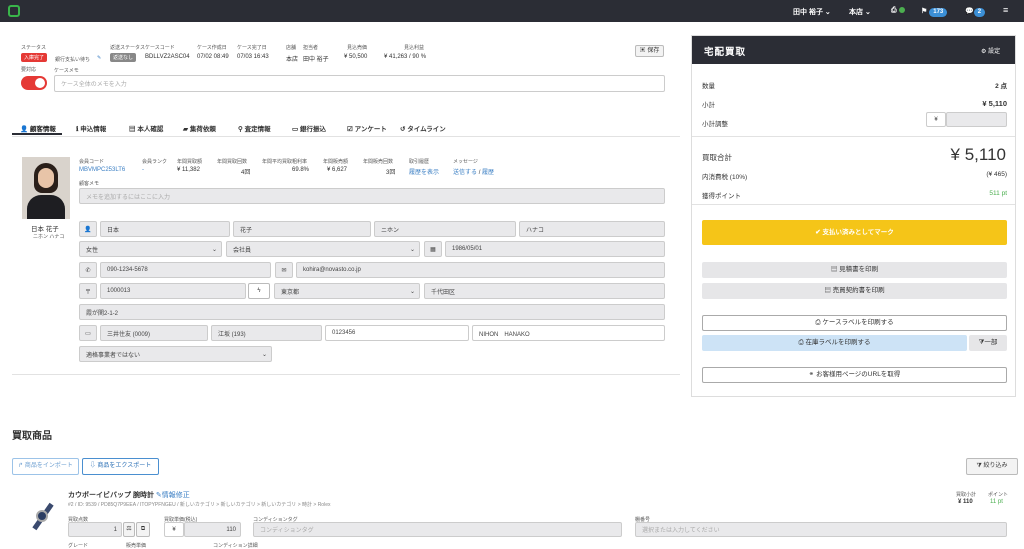 This screenshot has width=1024, height=549. What do you see at coordinates (92, 466) in the screenshot?
I see `download-icon: ⇩` at bounding box center [92, 466].